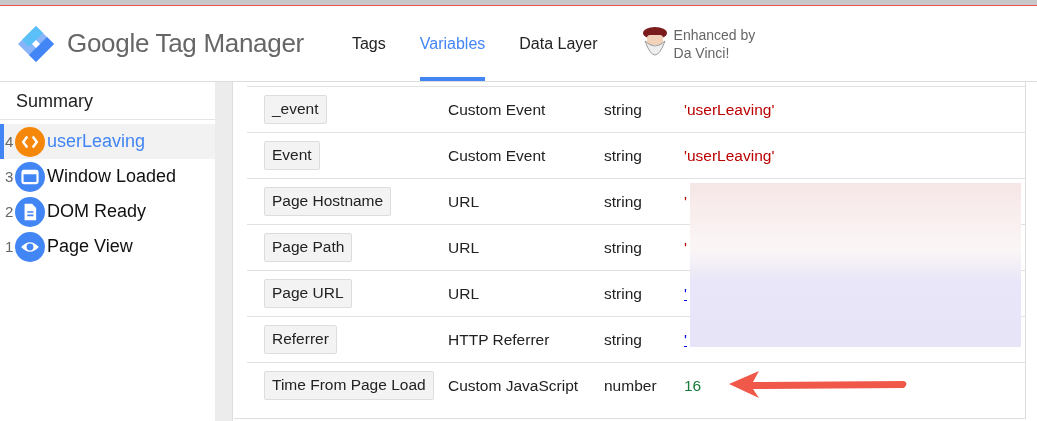 Image resolution: width=1037 pixels, height=421 pixels. Describe the element at coordinates (107, 211) in the screenshot. I see `event-item: 2 DOM Ready` at that location.